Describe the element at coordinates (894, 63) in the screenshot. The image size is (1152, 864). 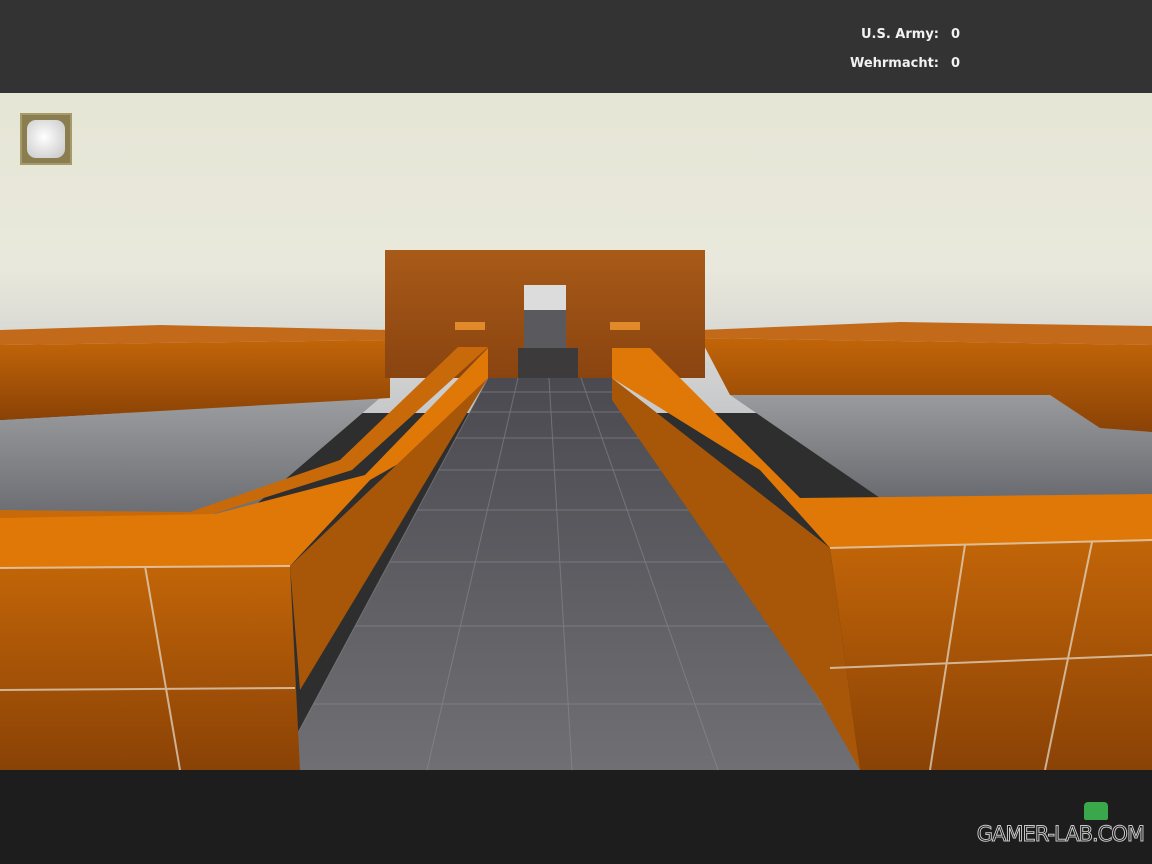
I see `team-name: Wehrmacht:` at that location.